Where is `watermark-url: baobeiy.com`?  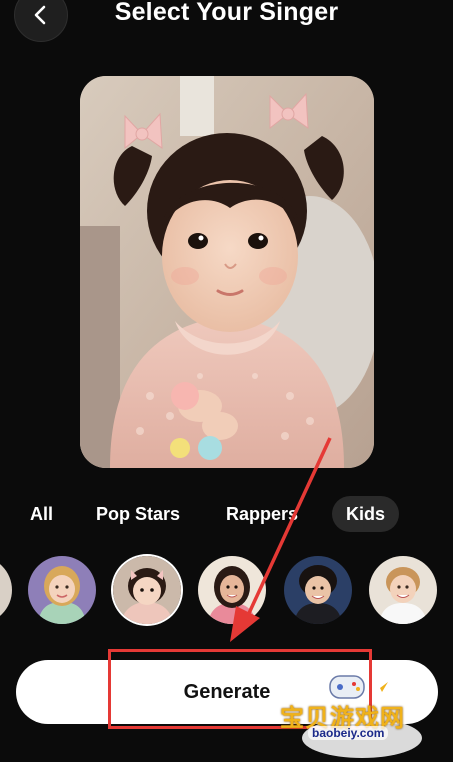
watermark-url: baobeiy.com is located at coordinates (348, 733).